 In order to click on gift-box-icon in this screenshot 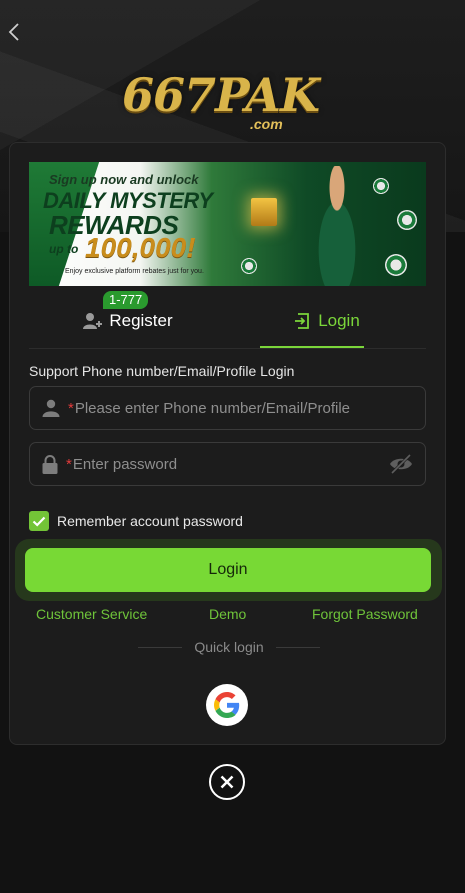, I will do `click(264, 212)`.